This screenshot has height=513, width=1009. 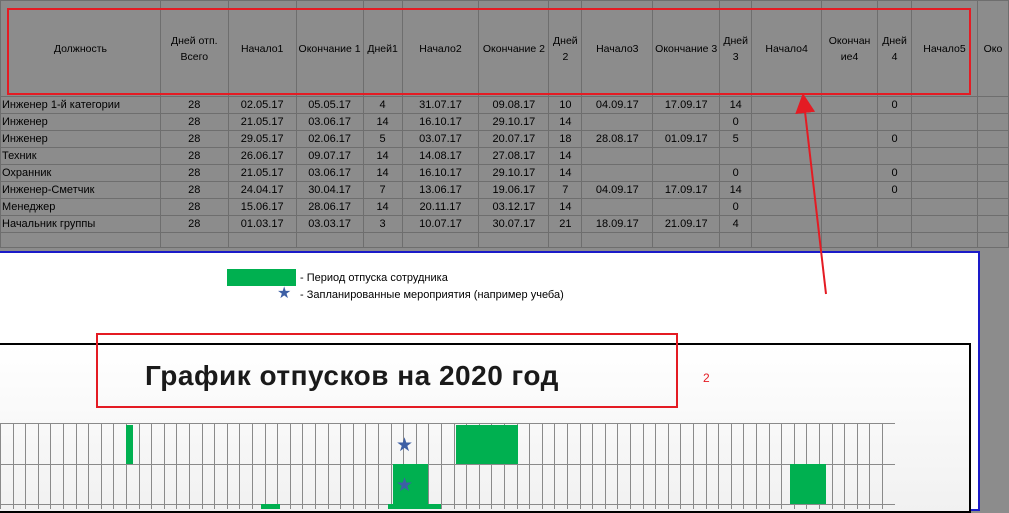 What do you see at coordinates (514, 105) in the screenshot?
I see `table-cell: 09.08.17` at bounding box center [514, 105].